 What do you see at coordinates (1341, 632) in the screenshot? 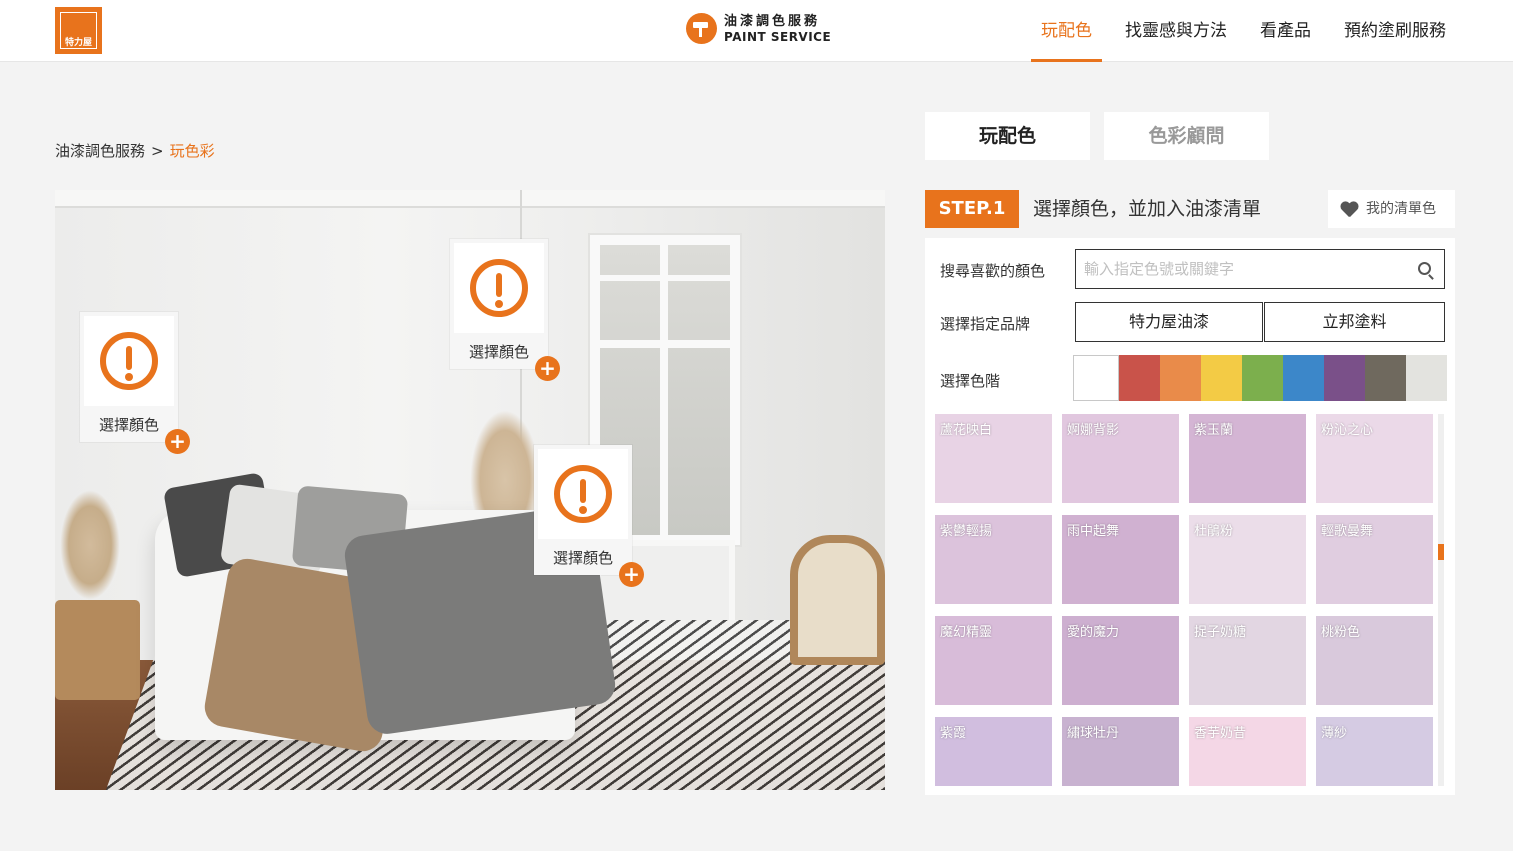
I see `color-chip-name: 桃粉色` at bounding box center [1341, 632].